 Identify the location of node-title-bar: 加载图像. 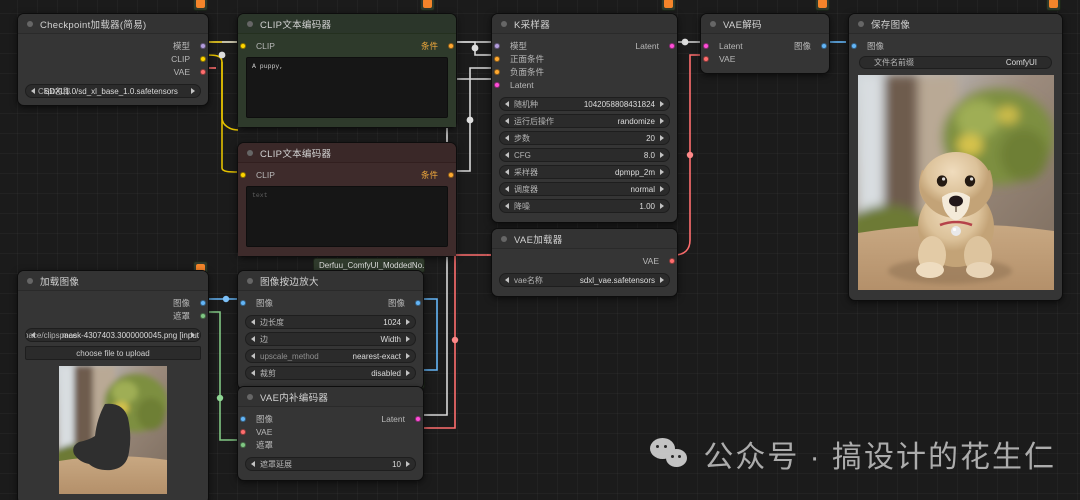
(113, 281).